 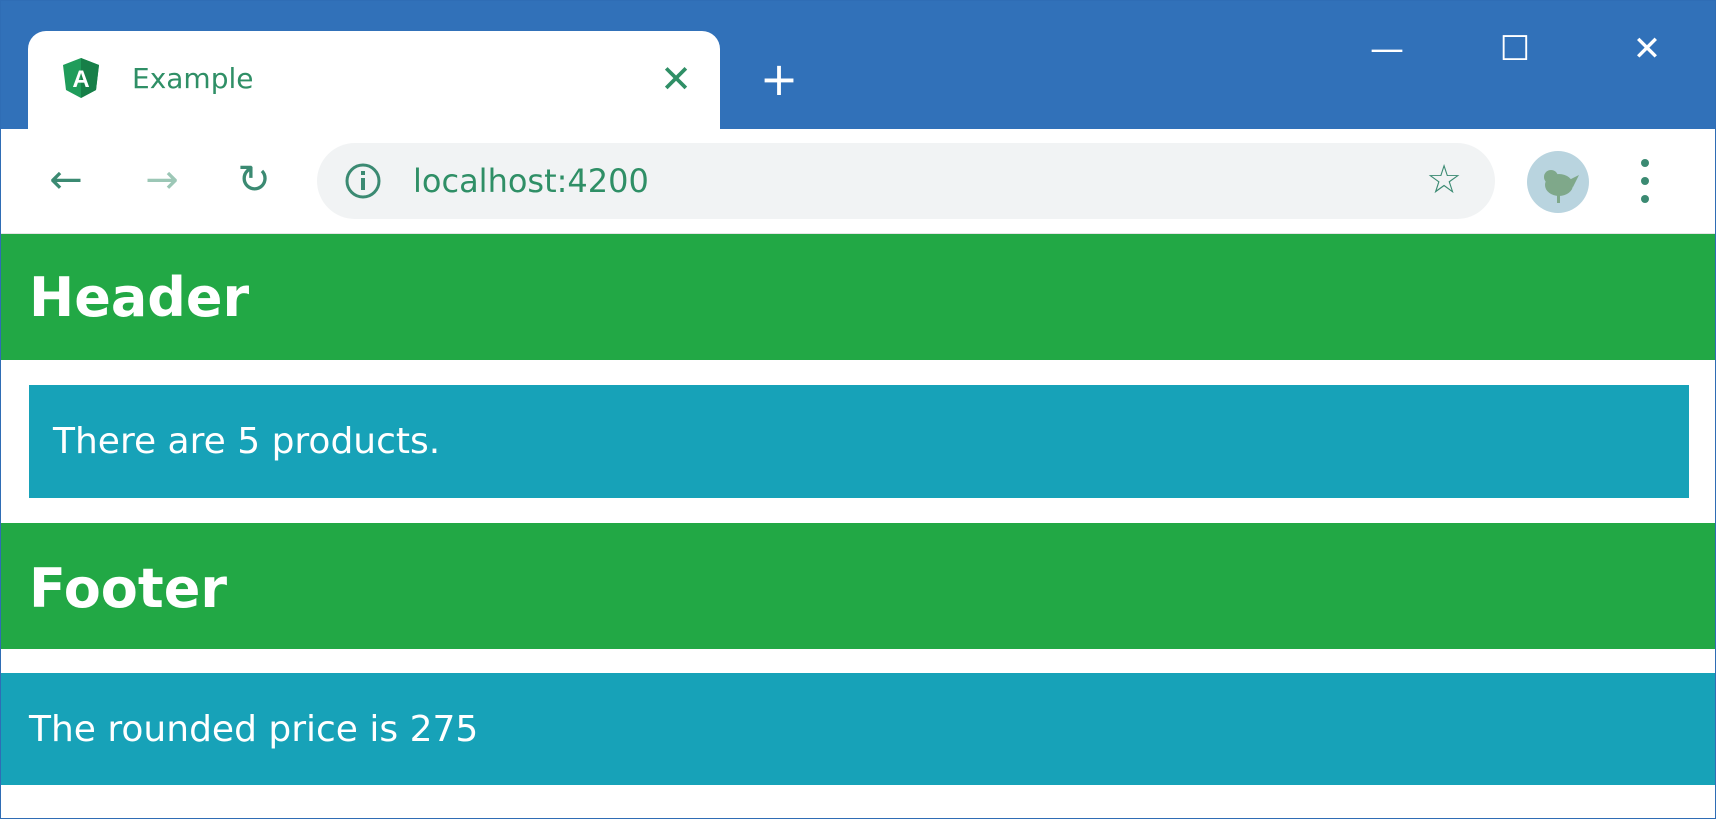 What do you see at coordinates (254, 180) in the screenshot?
I see `reload-icon: ↻` at bounding box center [254, 180].